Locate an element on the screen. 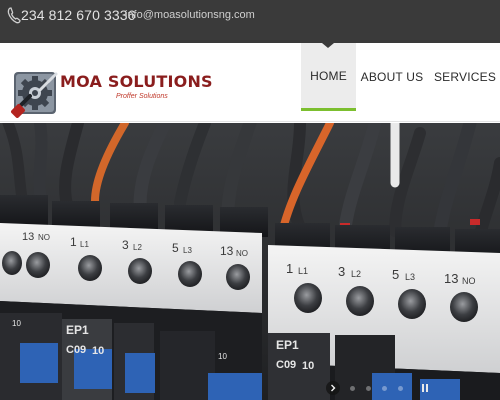 This screenshot has width=500, height=400. nav-services-label: SERVICES is located at coordinates (465, 77).